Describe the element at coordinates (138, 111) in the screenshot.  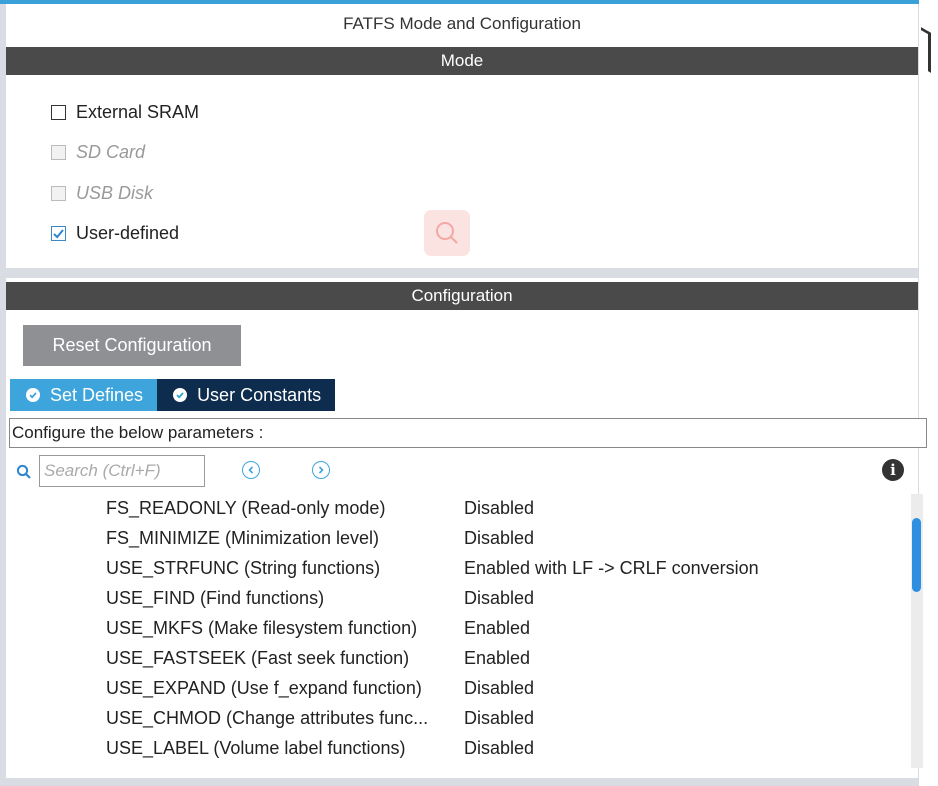
I see `mode-item-label: External SRAM` at that location.